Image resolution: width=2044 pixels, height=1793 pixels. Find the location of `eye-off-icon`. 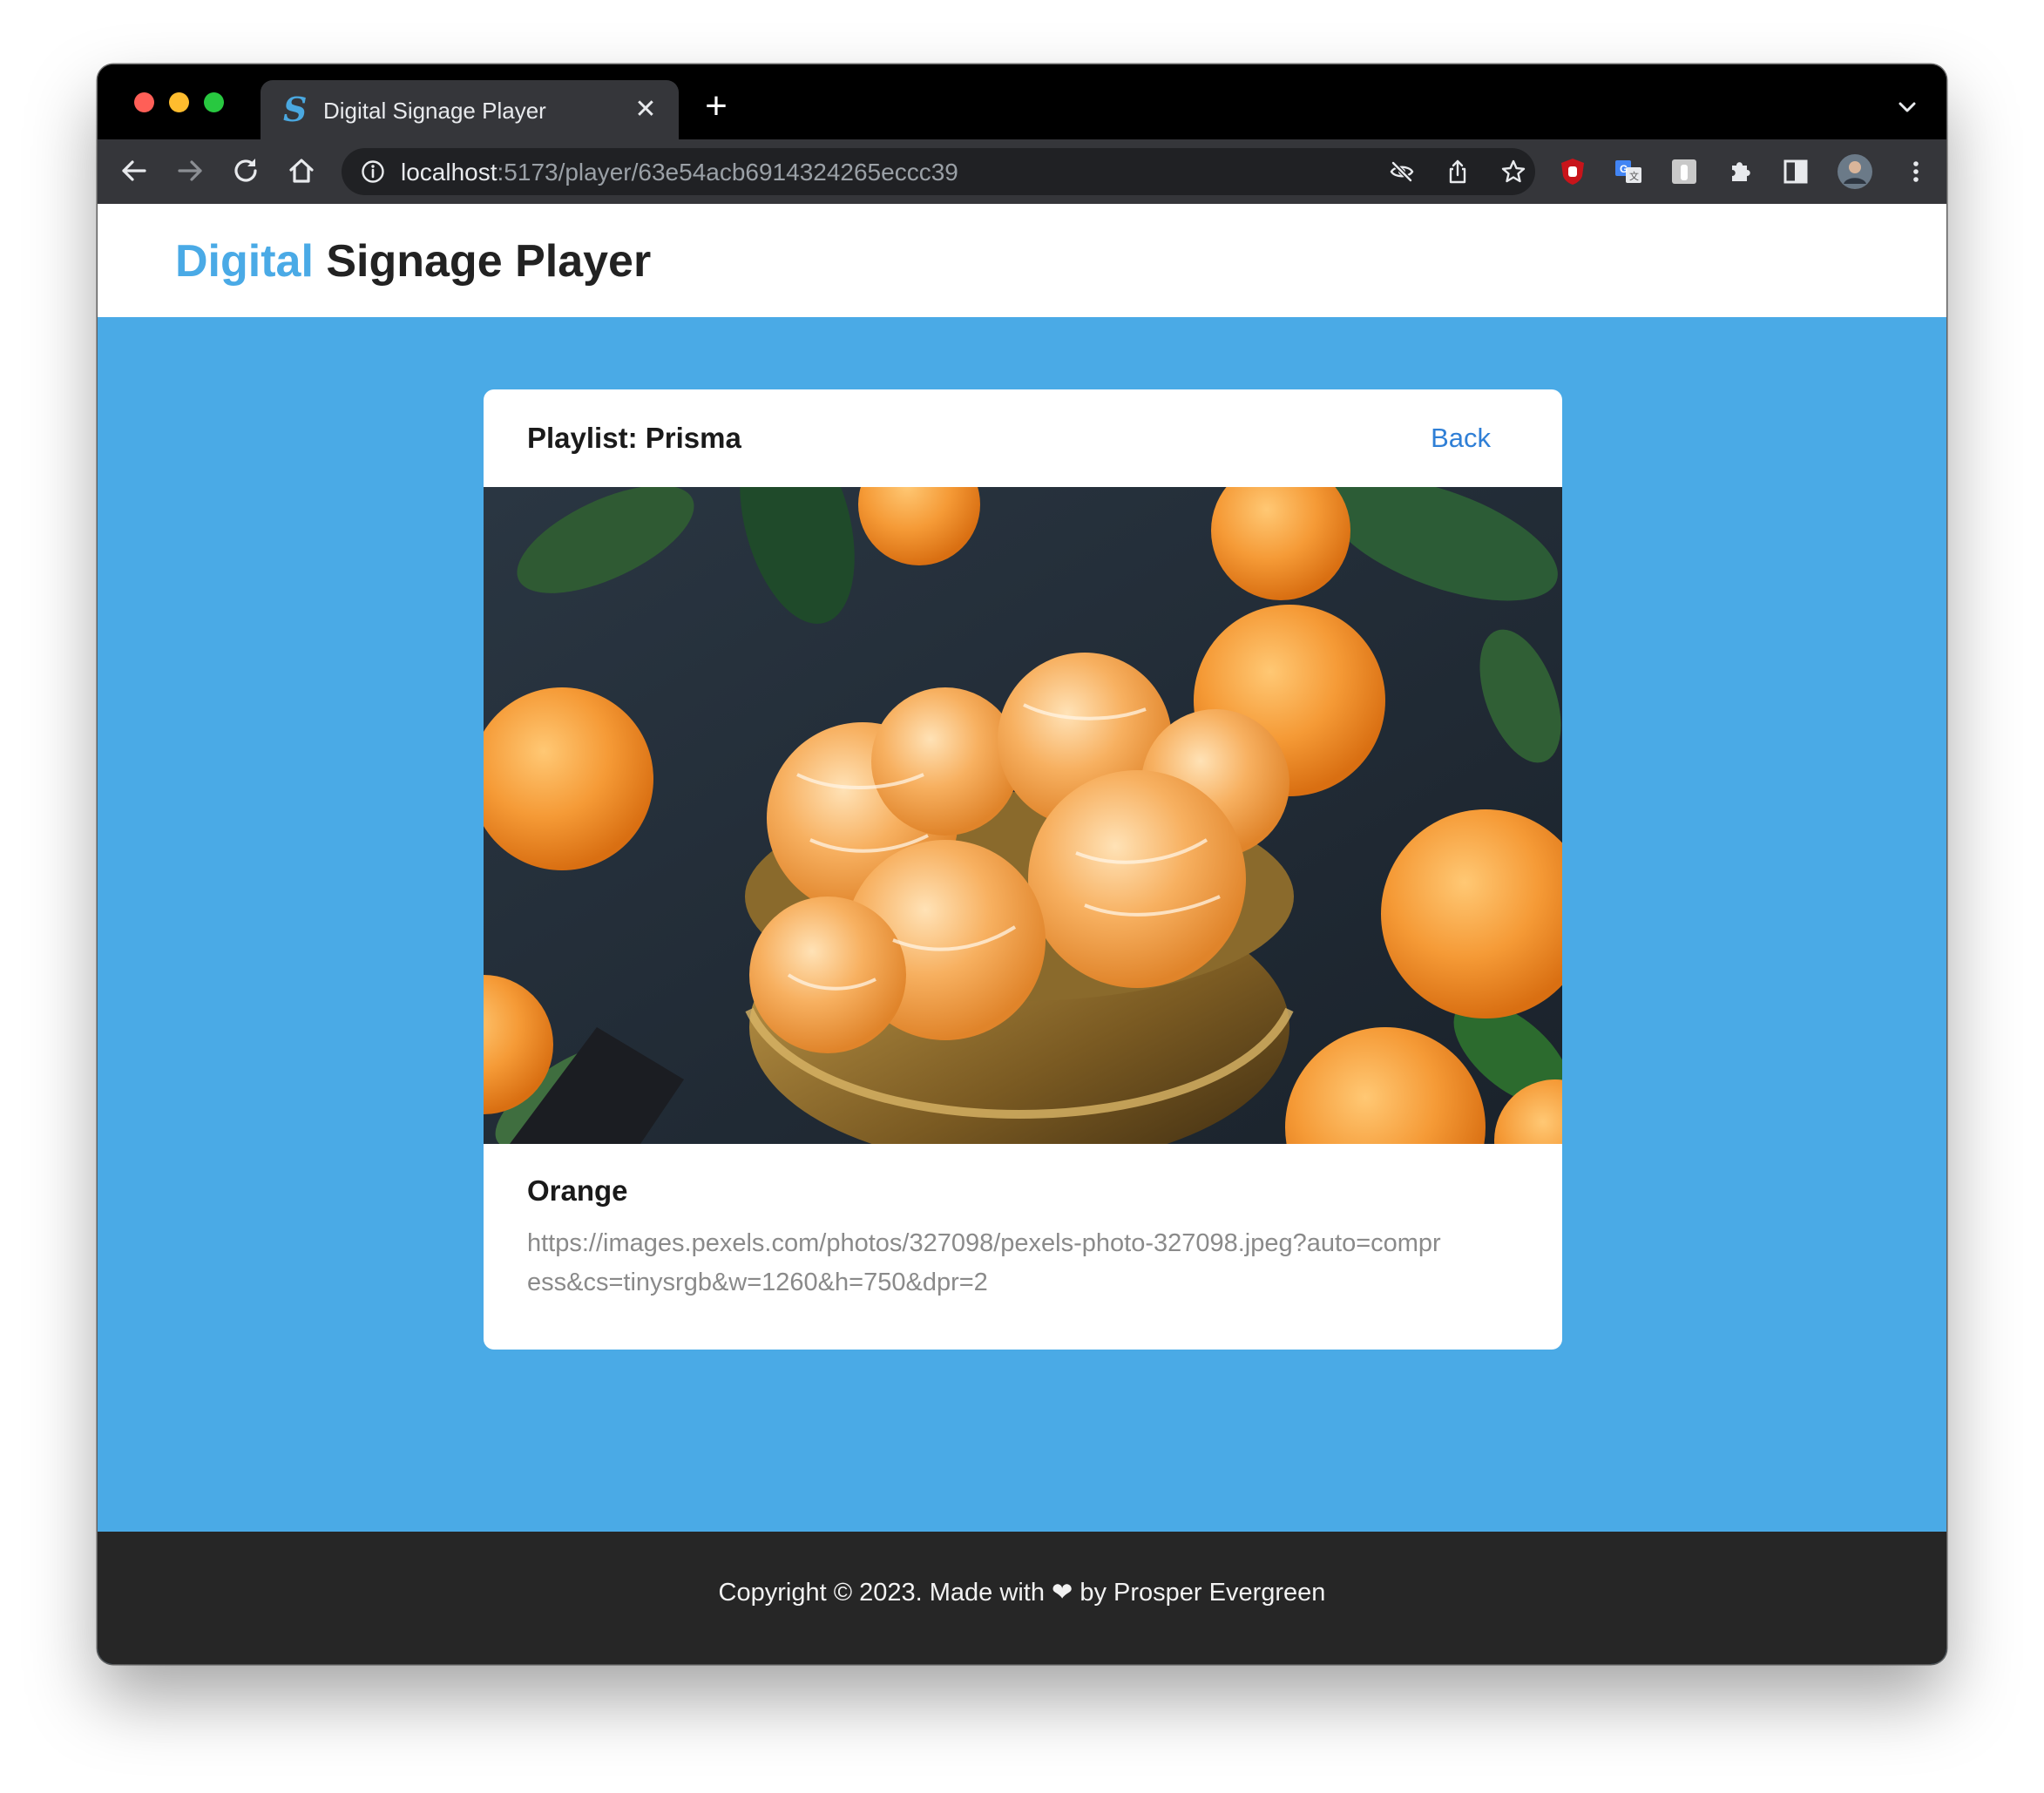

eye-off-icon is located at coordinates (1402, 172).